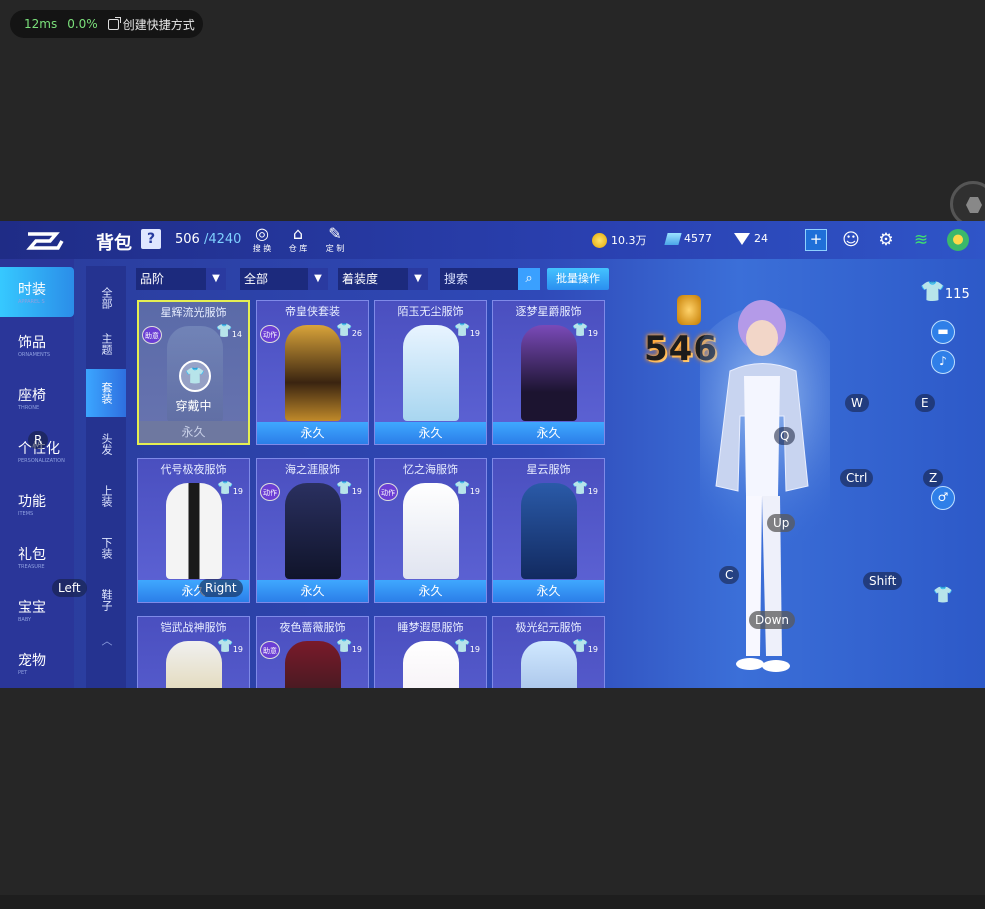 Image resolution: width=985 pixels, height=909 pixels. I want to click on nav-sublabel: PERSONALIZATION, so click(41, 461).